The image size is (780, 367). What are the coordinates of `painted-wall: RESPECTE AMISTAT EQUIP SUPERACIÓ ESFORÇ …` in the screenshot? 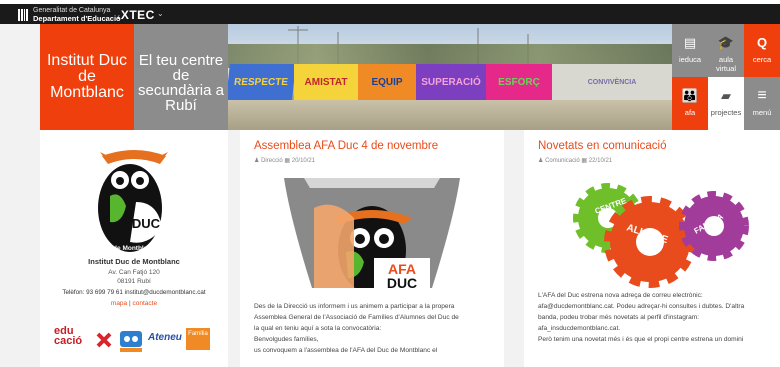 It's located at (450, 82).